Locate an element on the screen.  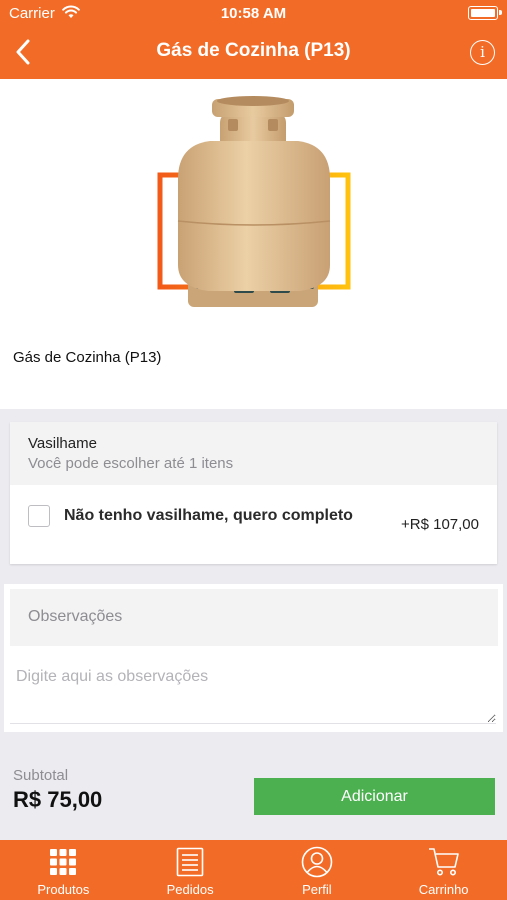
notes-input is located at coordinates (253, 694).